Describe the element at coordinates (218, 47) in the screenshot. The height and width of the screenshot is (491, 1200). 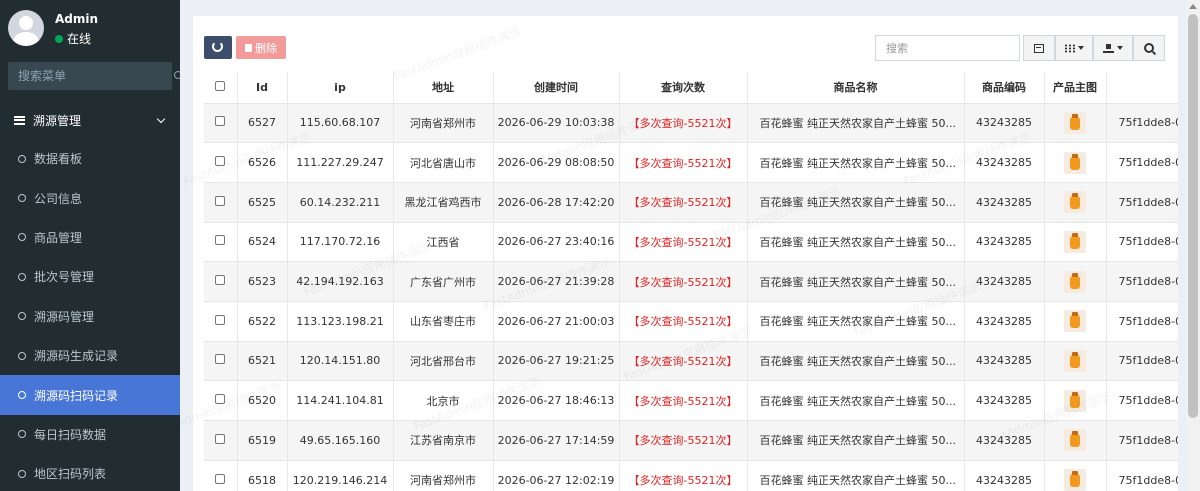
I see `refresh-button` at that location.